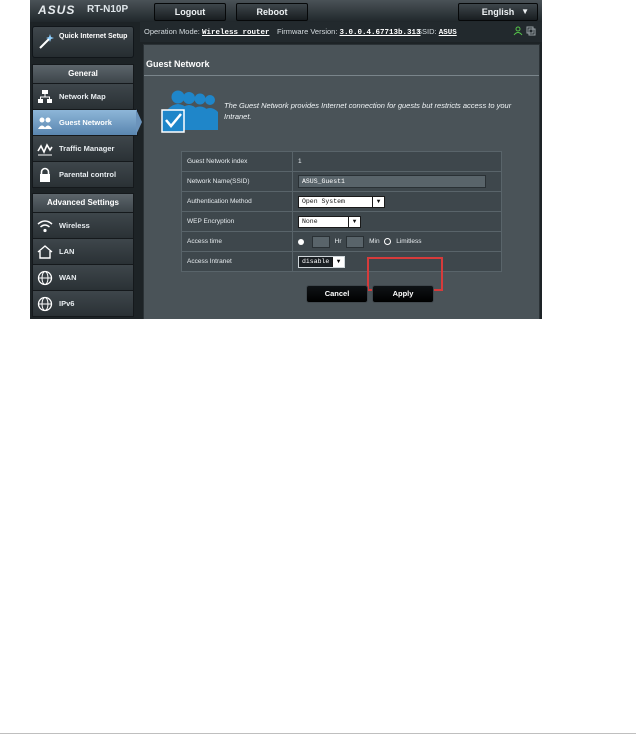  I want to click on operation-mode-label: Operation Mode:, so click(172, 31).